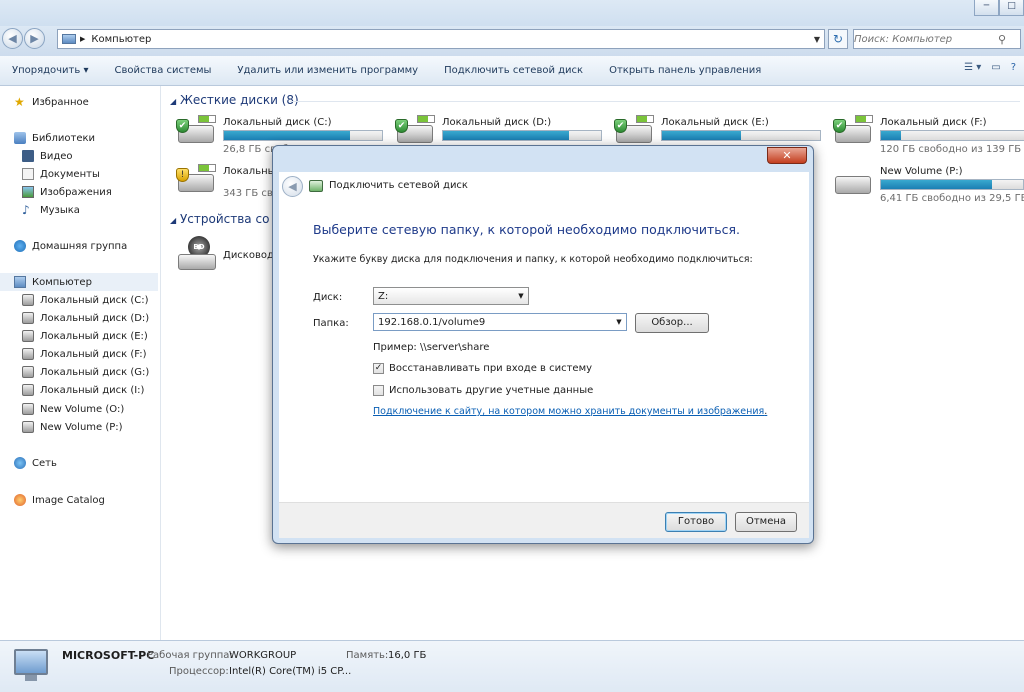  What do you see at coordinates (31, 678) in the screenshot?
I see `computer-stand` at bounding box center [31, 678].